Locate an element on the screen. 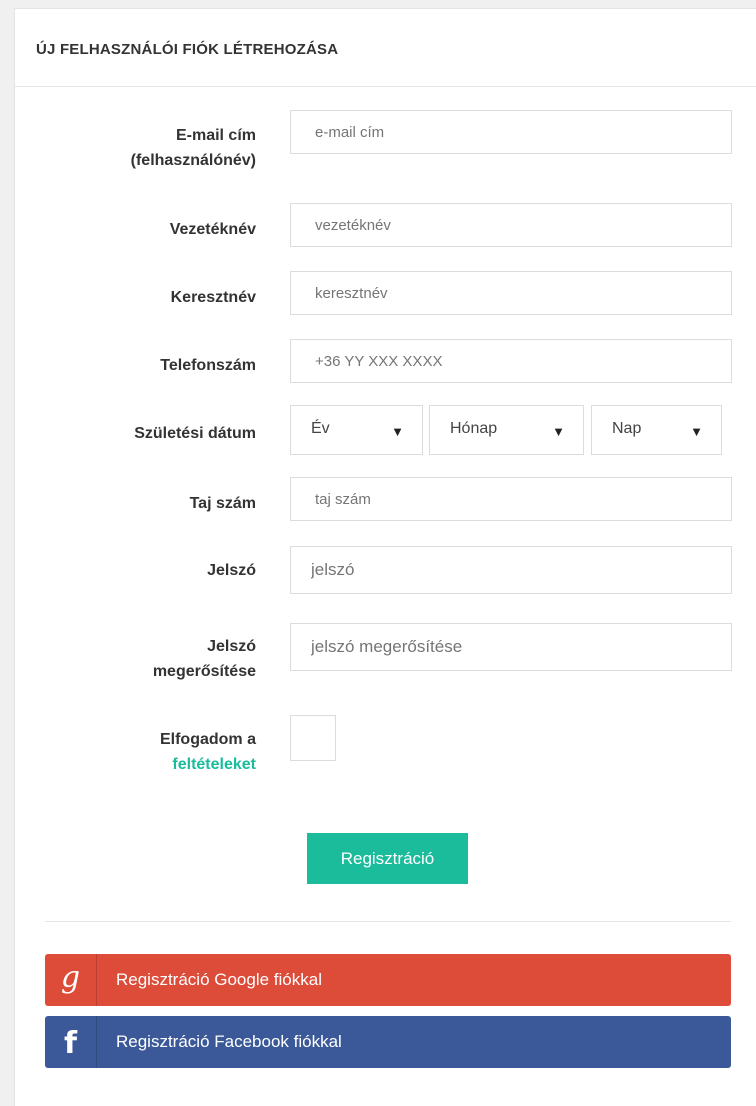 This screenshot has height=1106, width=756. google-register-button: g Regisztráció Google fiókkal is located at coordinates (388, 980).